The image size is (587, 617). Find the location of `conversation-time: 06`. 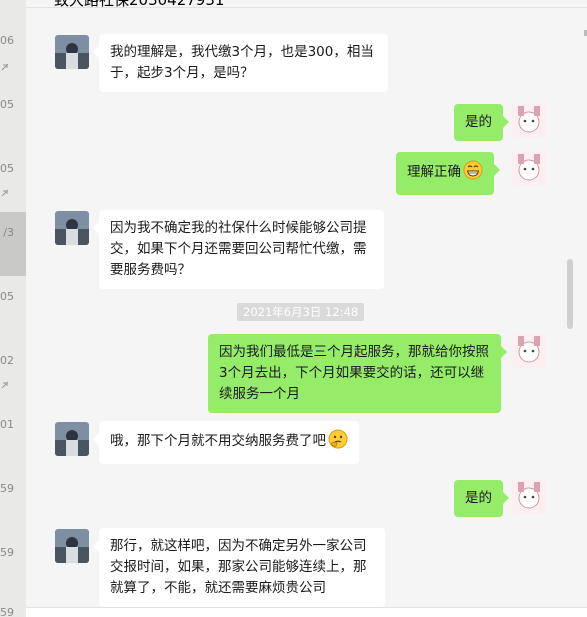

conversation-time: 06 is located at coordinates (7, 40).